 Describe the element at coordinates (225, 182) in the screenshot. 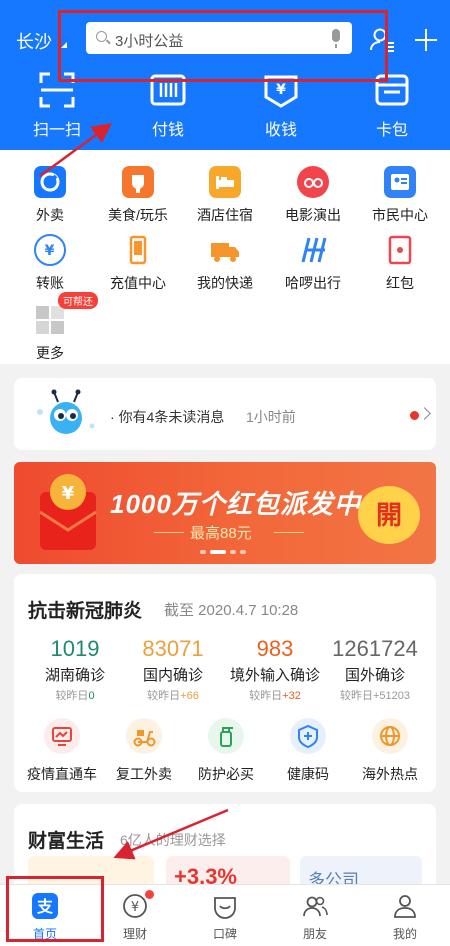

I see `hotel-icon` at that location.